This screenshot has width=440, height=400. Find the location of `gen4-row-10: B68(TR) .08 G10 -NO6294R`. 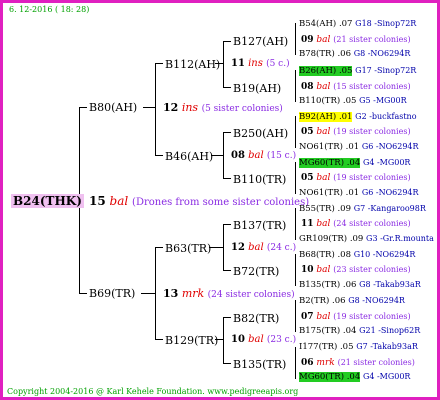

gen4-row-10: B68(TR) .08 G10 -NO6294R is located at coordinates (357, 255).